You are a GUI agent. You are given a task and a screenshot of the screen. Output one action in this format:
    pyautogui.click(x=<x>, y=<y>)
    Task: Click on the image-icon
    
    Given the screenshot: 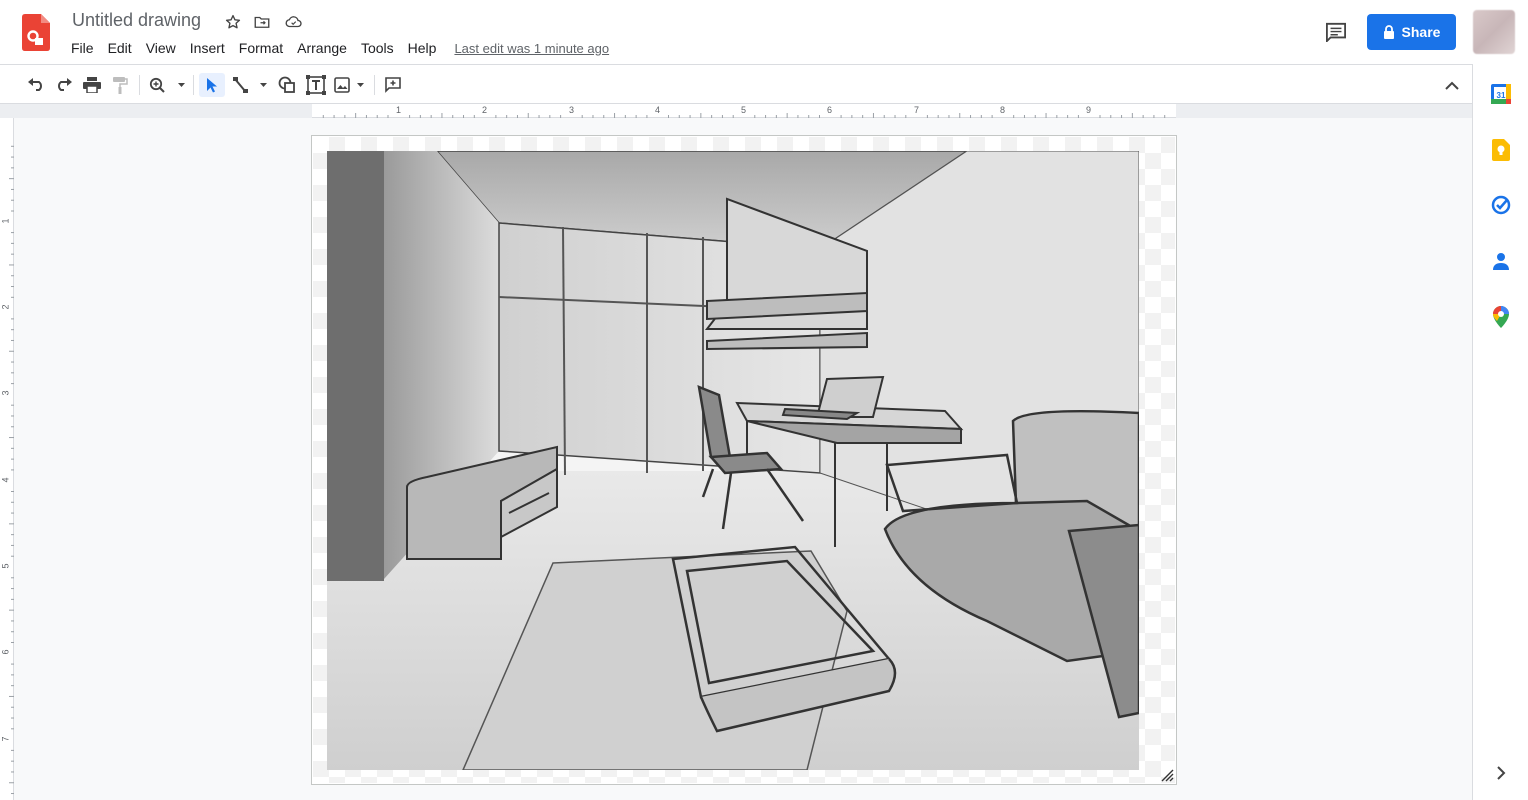 What is the action you would take?
    pyautogui.click(x=351, y=85)
    